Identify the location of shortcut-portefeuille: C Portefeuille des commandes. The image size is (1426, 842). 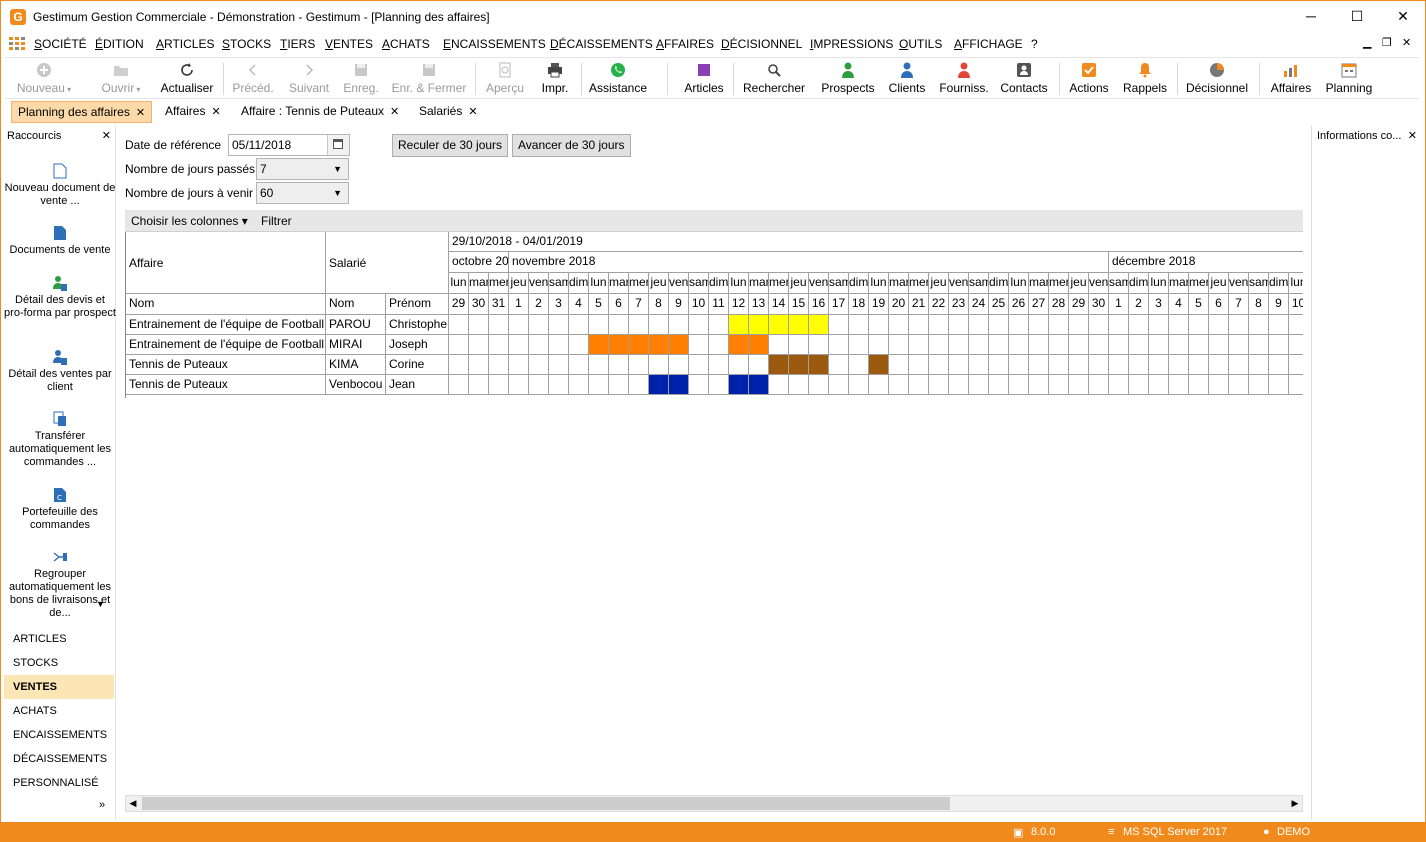
(60, 509).